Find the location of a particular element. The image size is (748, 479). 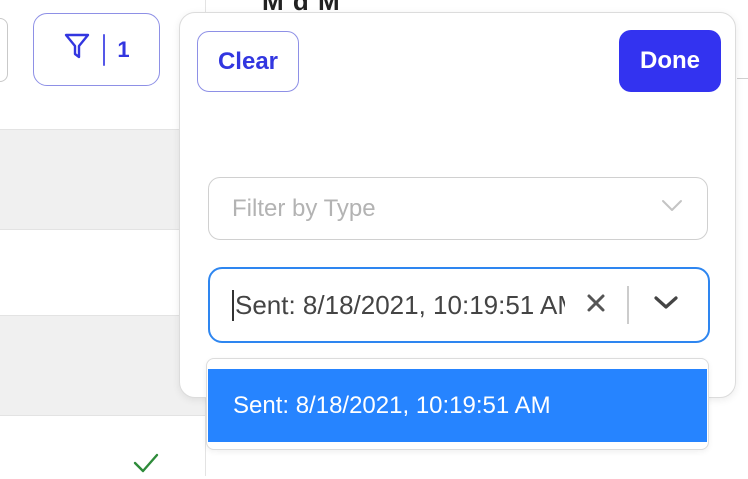

done-button: Done is located at coordinates (670, 61).